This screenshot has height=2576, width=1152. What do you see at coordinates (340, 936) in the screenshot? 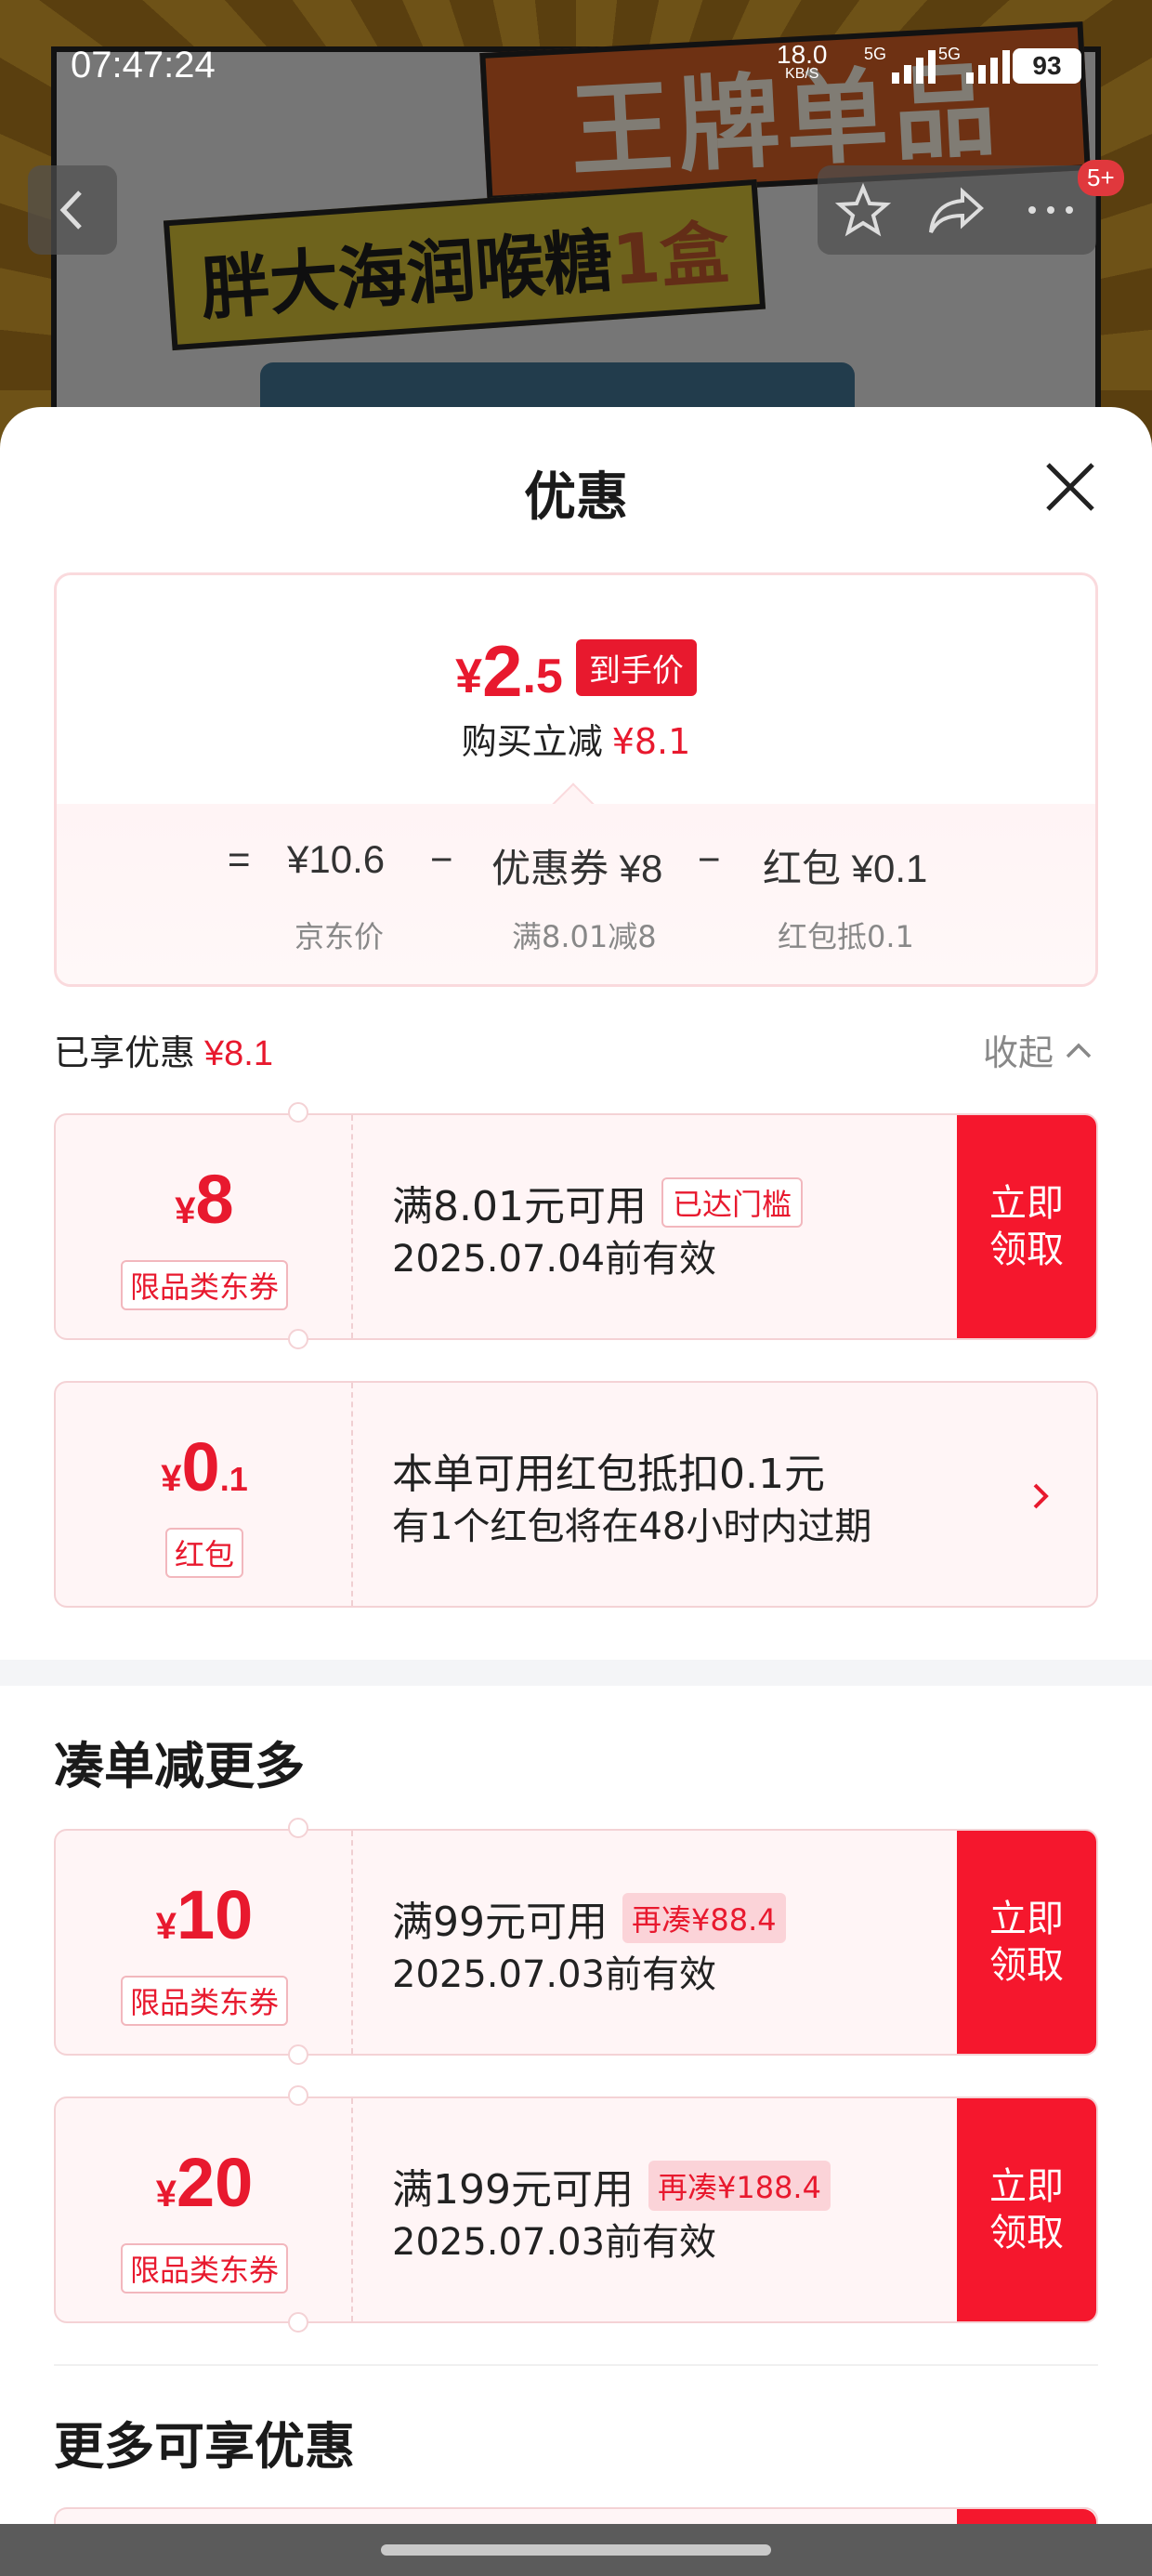
I see `jd-price-label: 京东价` at bounding box center [340, 936].